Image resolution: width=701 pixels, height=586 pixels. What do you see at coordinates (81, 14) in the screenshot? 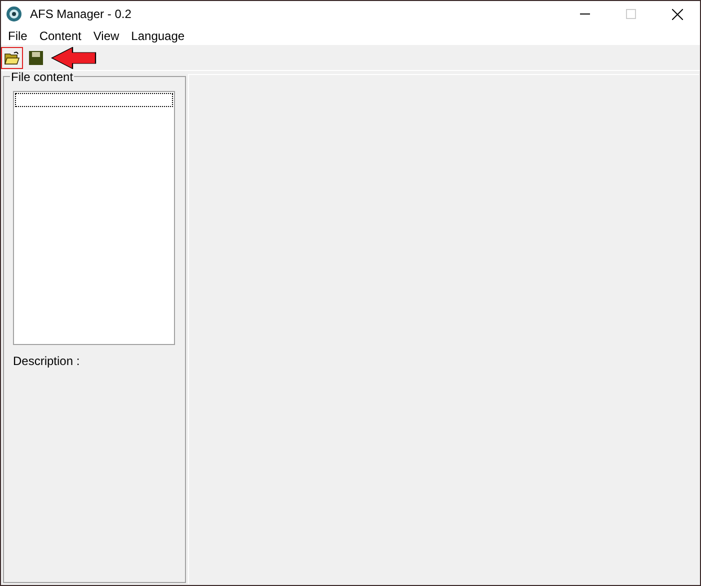
I see `window-title: AFS Manager - 0.2` at bounding box center [81, 14].